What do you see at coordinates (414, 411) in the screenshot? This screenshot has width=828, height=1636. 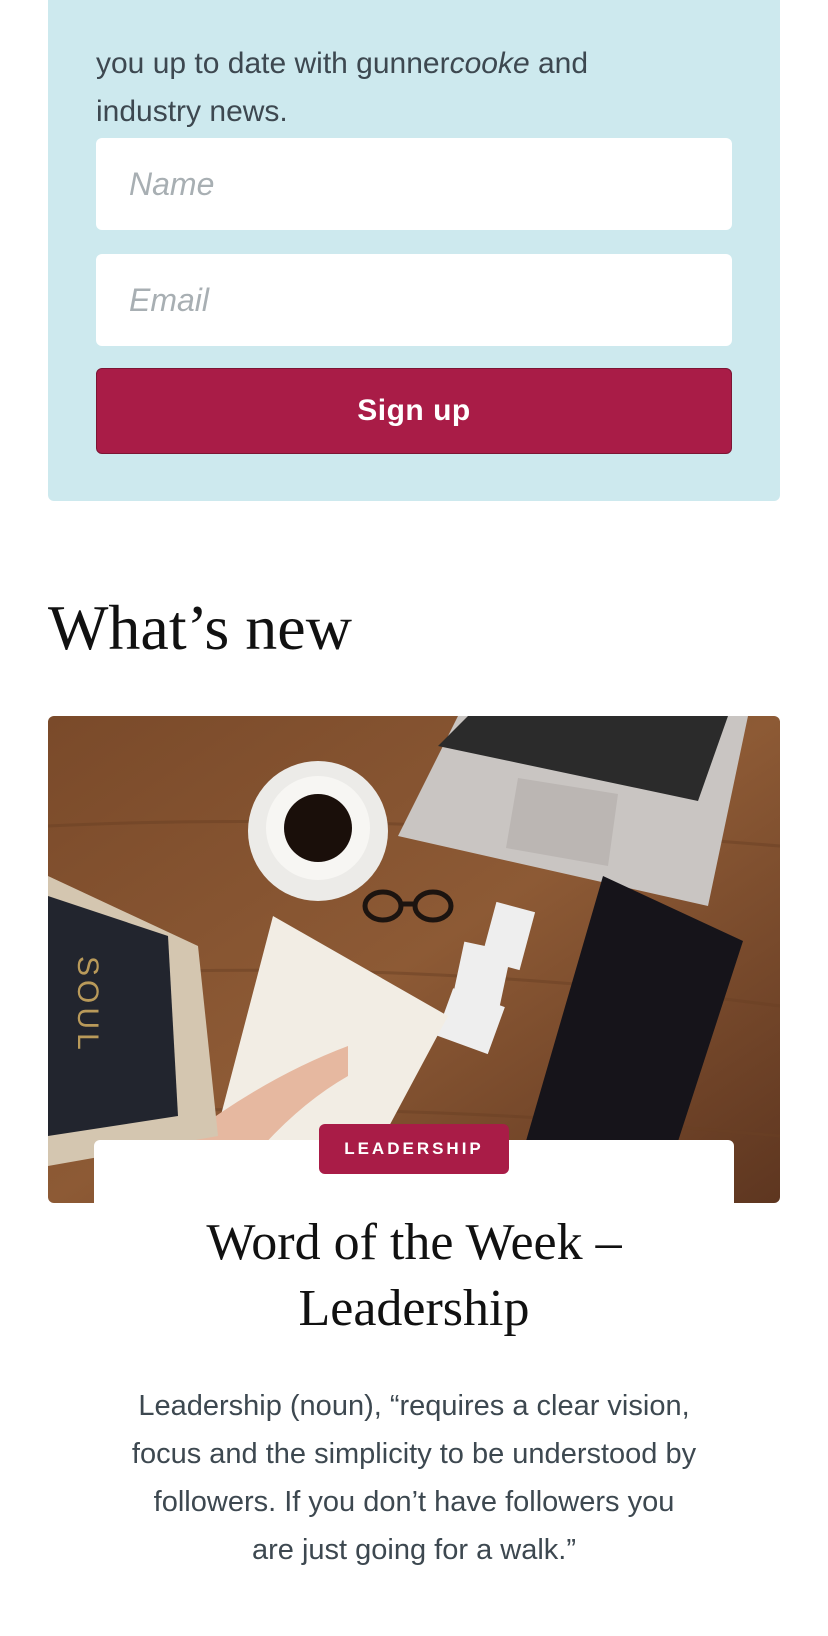 I see `sign-up-button: Sign up` at bounding box center [414, 411].